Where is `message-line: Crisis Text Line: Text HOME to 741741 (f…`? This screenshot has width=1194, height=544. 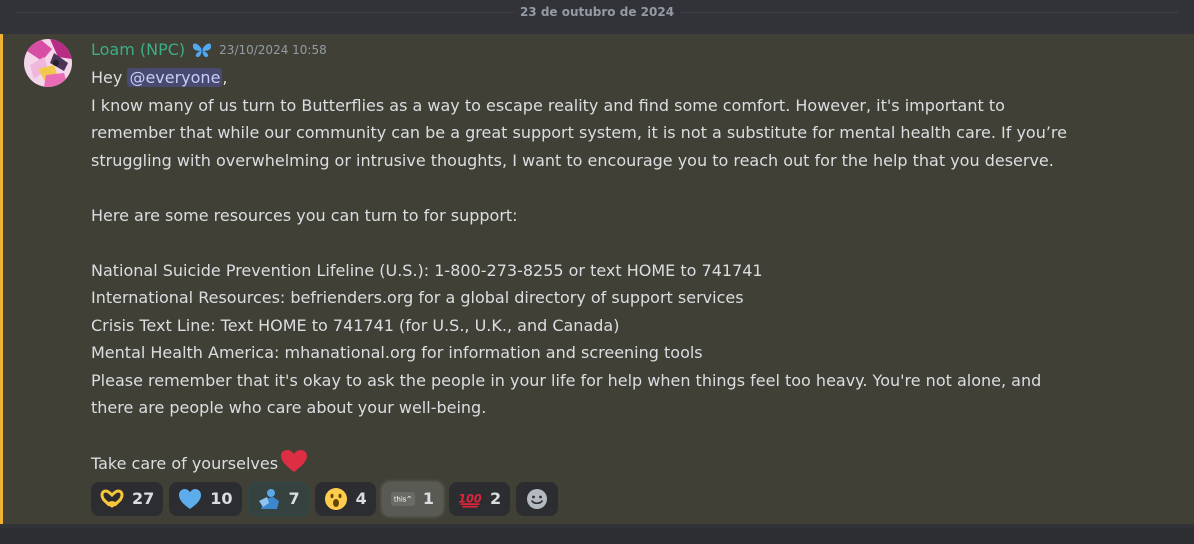
message-line: Crisis Text Line: Text HOME to 741741 (f… is located at coordinates (355, 325).